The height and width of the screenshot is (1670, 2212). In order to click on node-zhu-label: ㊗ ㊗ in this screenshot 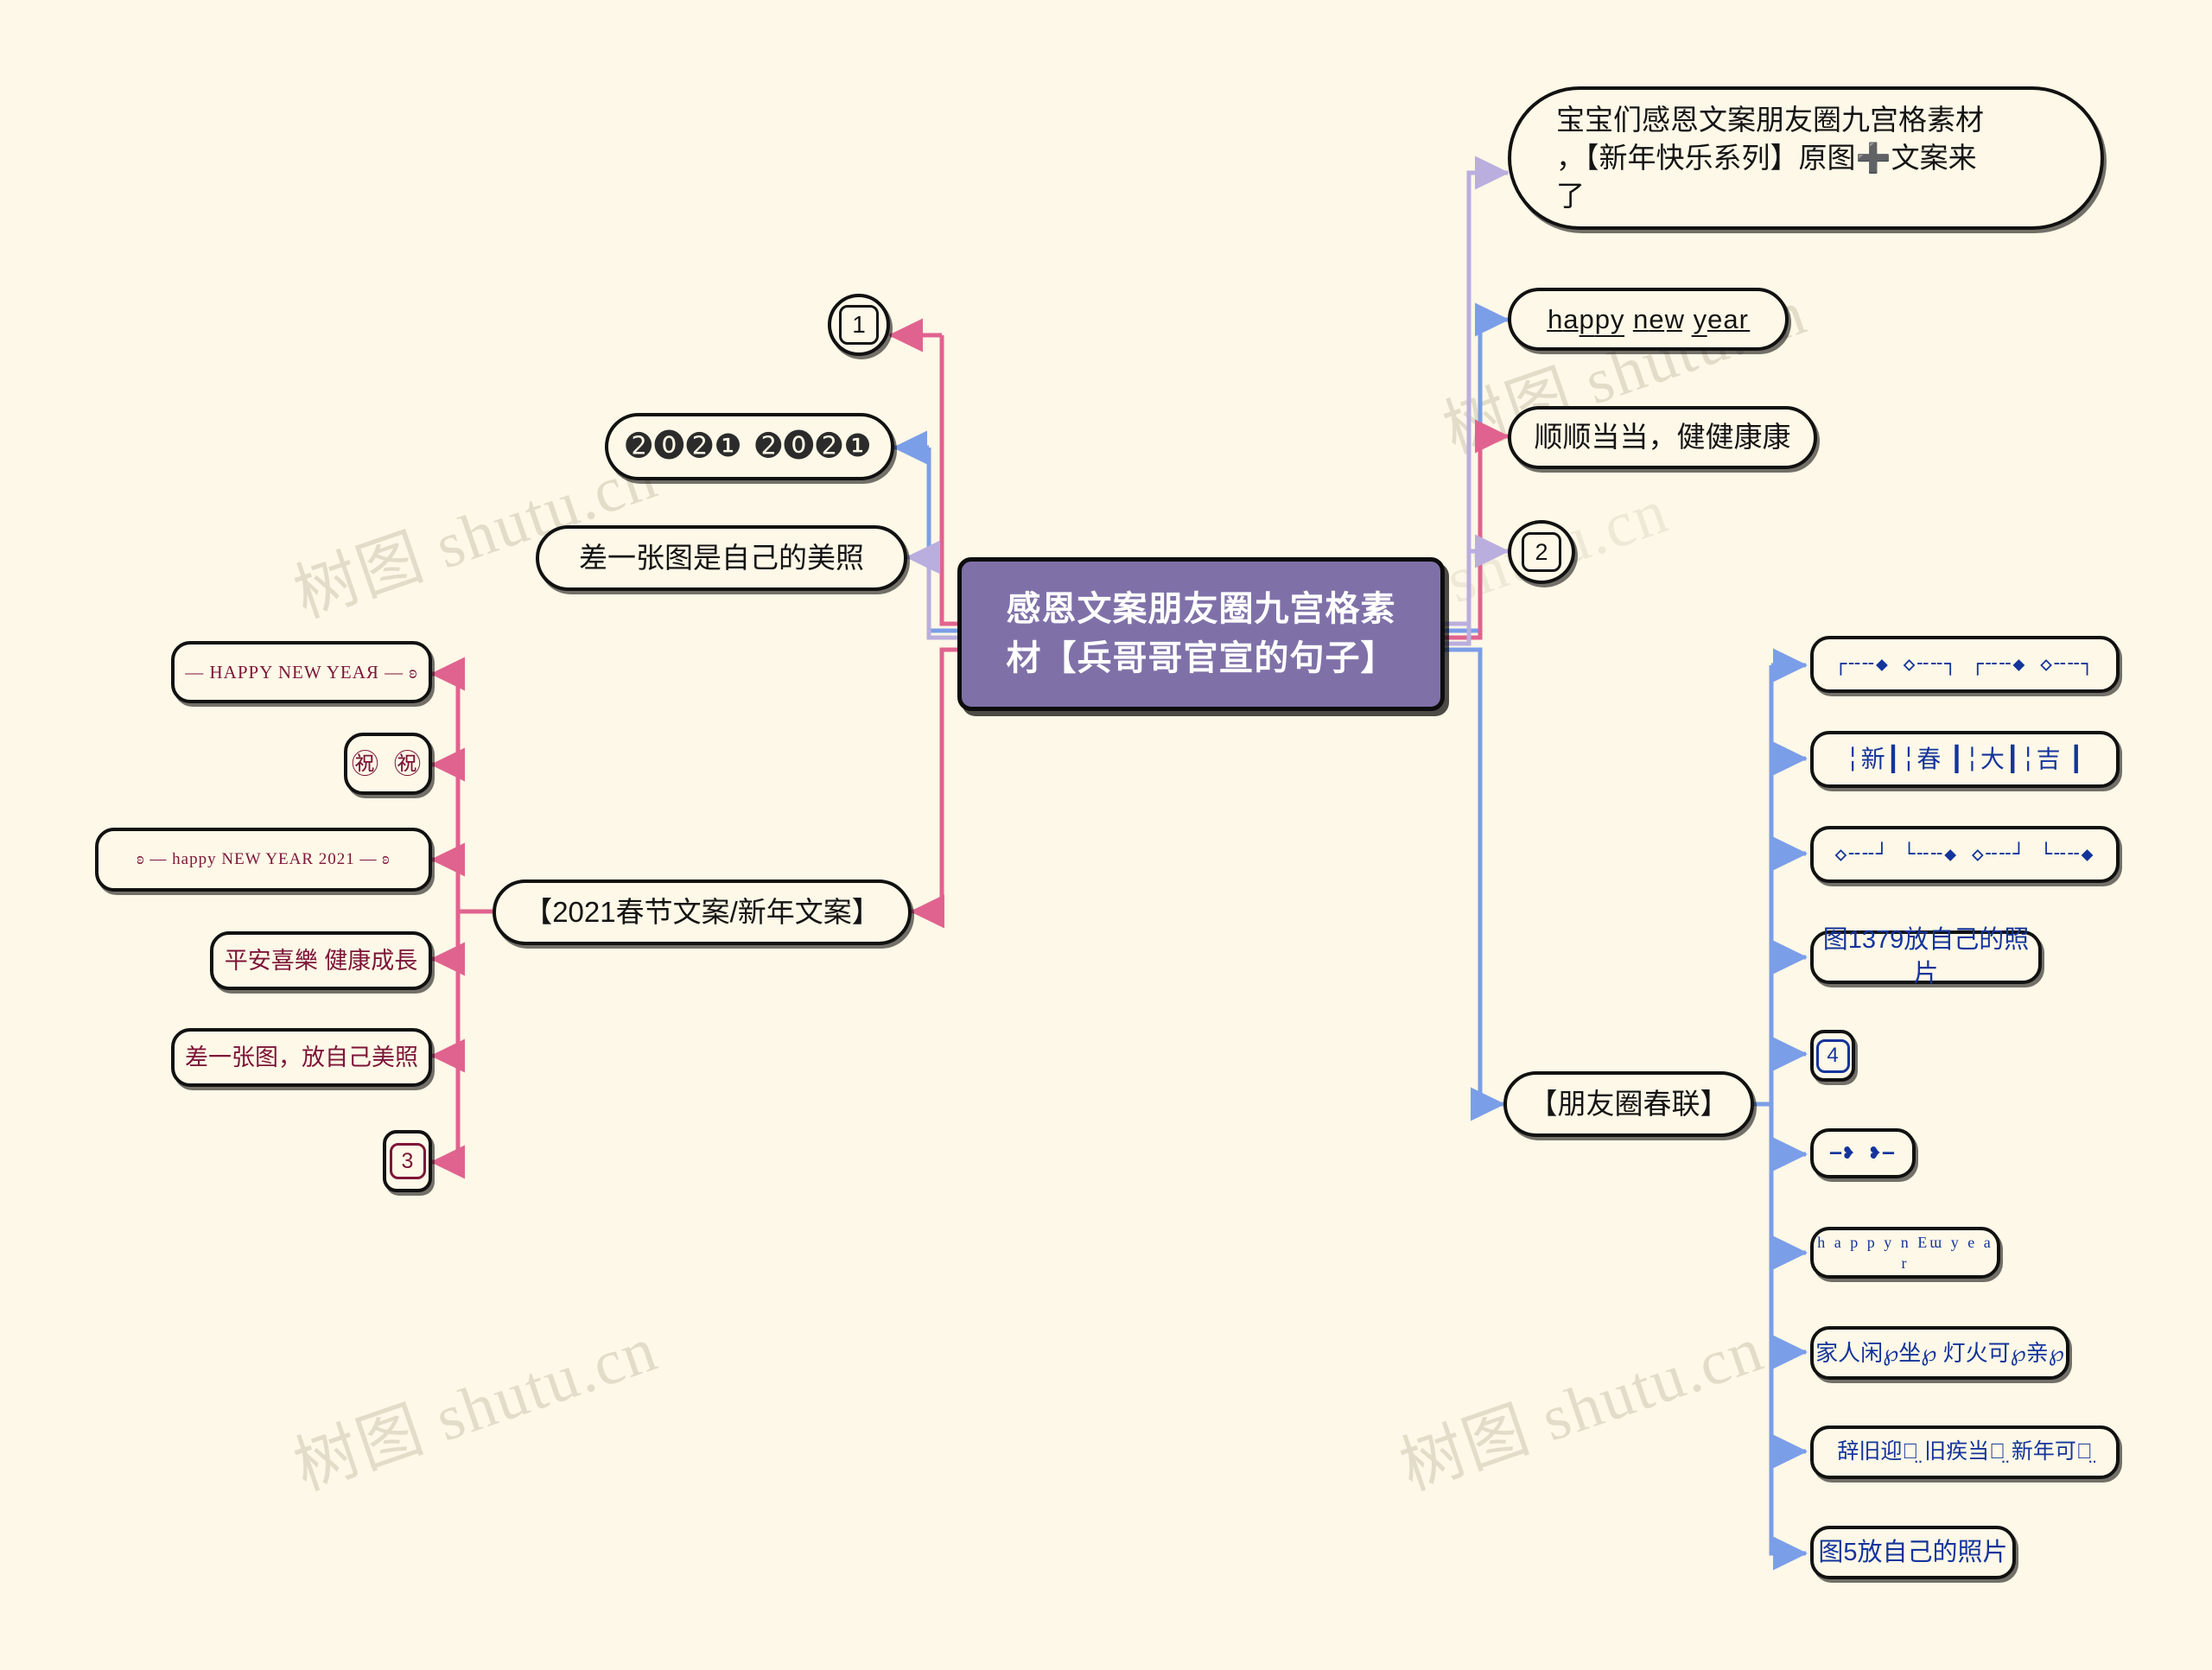, I will do `click(388, 763)`.